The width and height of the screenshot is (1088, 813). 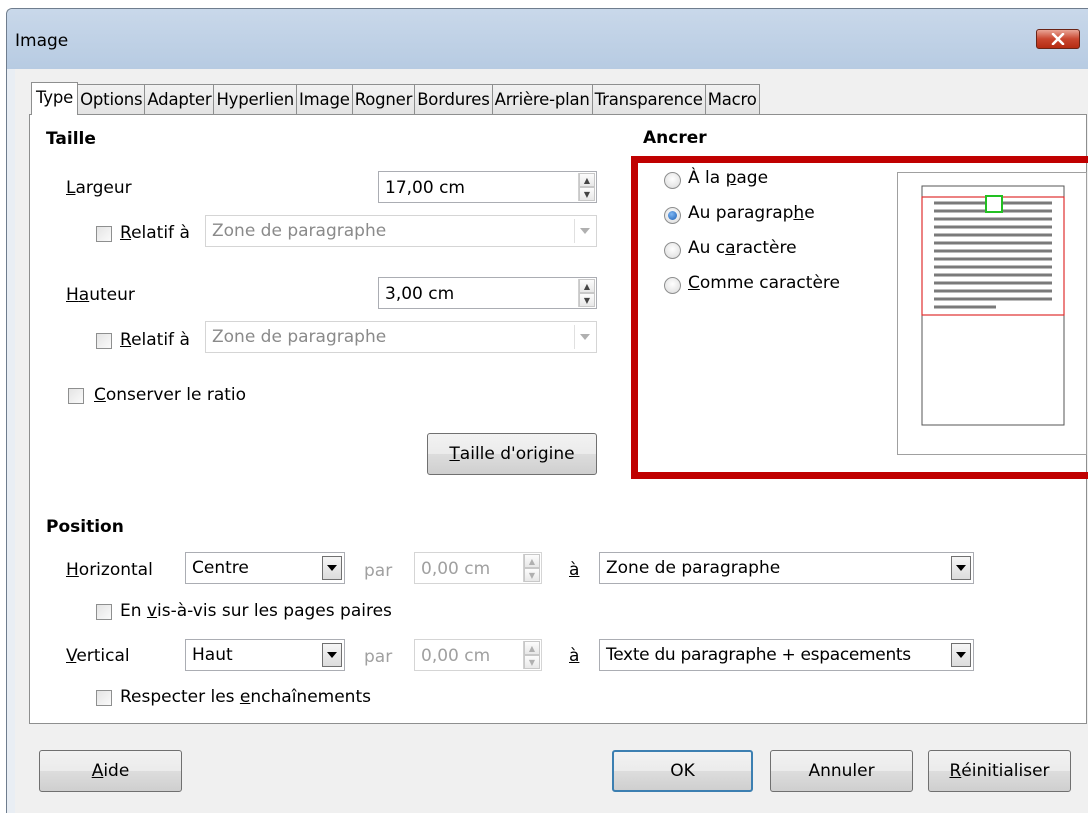 I want to click on tab-bordures: Bordures, so click(x=453, y=99).